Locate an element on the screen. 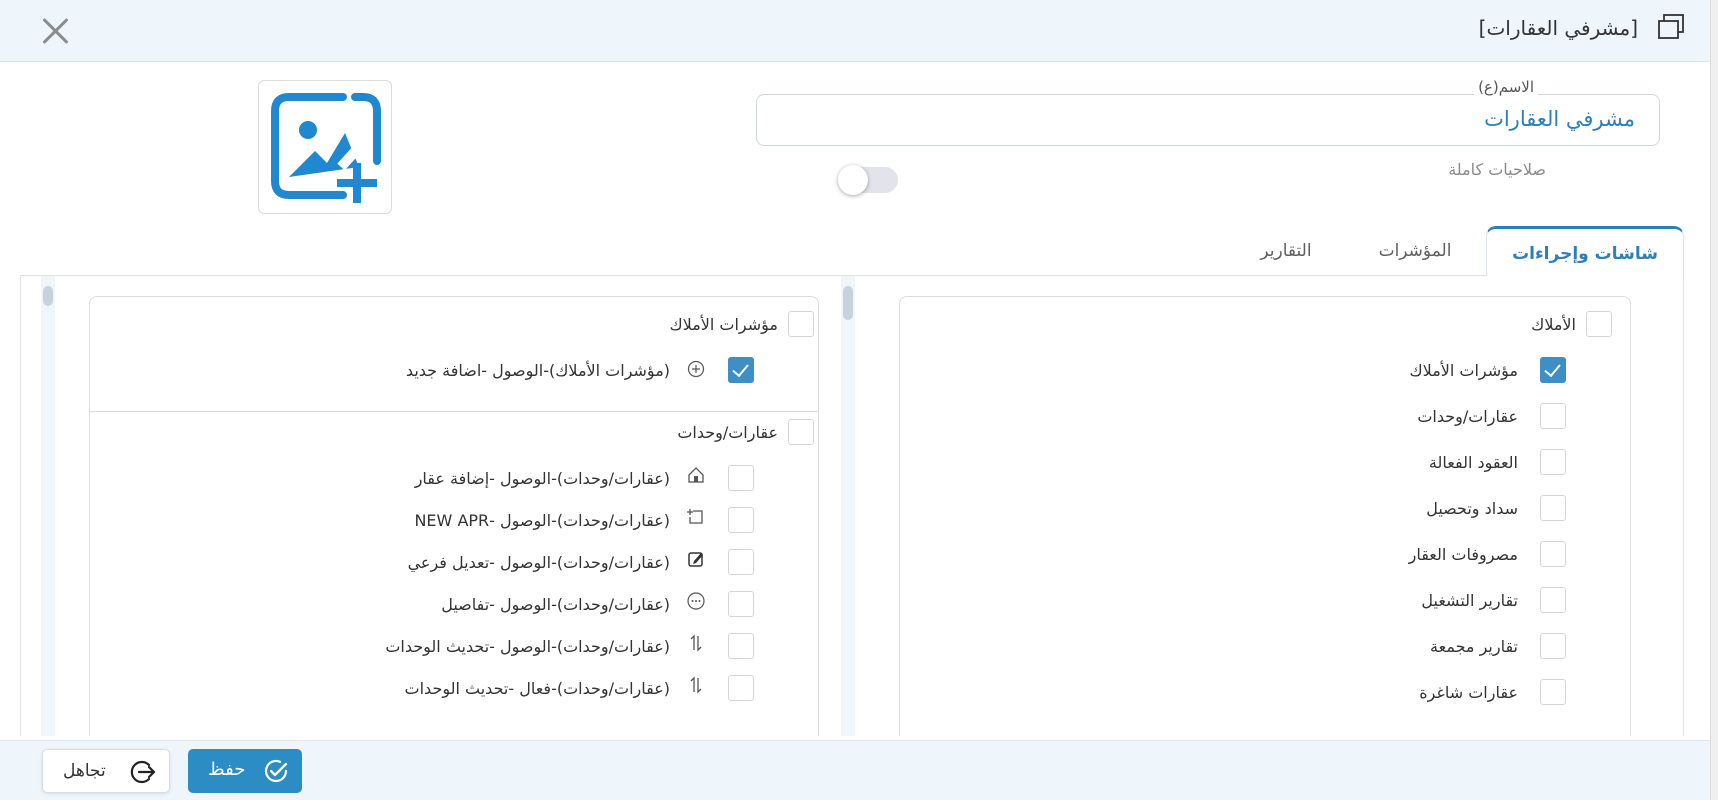 The image size is (1718, 800). ignore-button: تجاهل is located at coordinates (106, 771).